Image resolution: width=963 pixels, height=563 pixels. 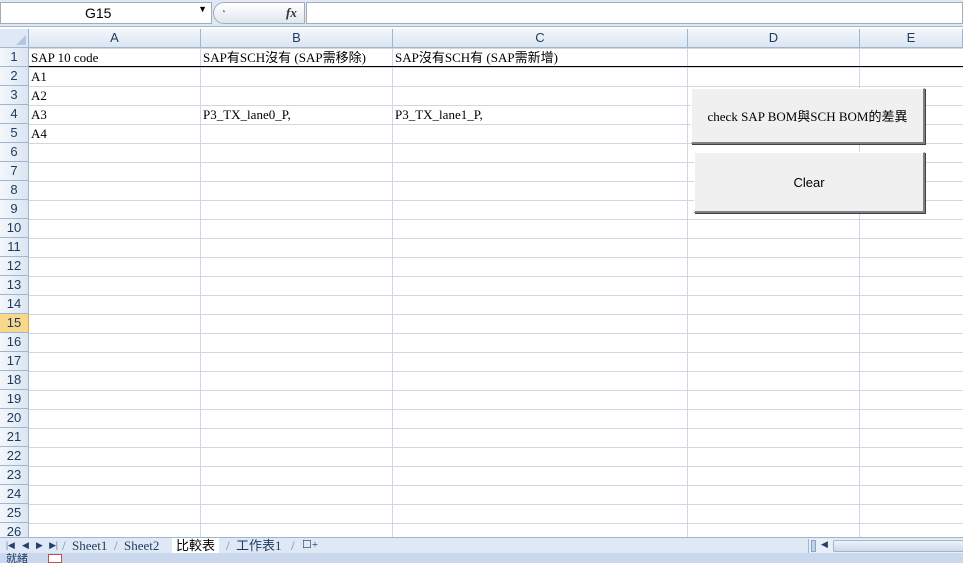 What do you see at coordinates (14, 57) in the screenshot?
I see `row-header-1: 1` at bounding box center [14, 57].